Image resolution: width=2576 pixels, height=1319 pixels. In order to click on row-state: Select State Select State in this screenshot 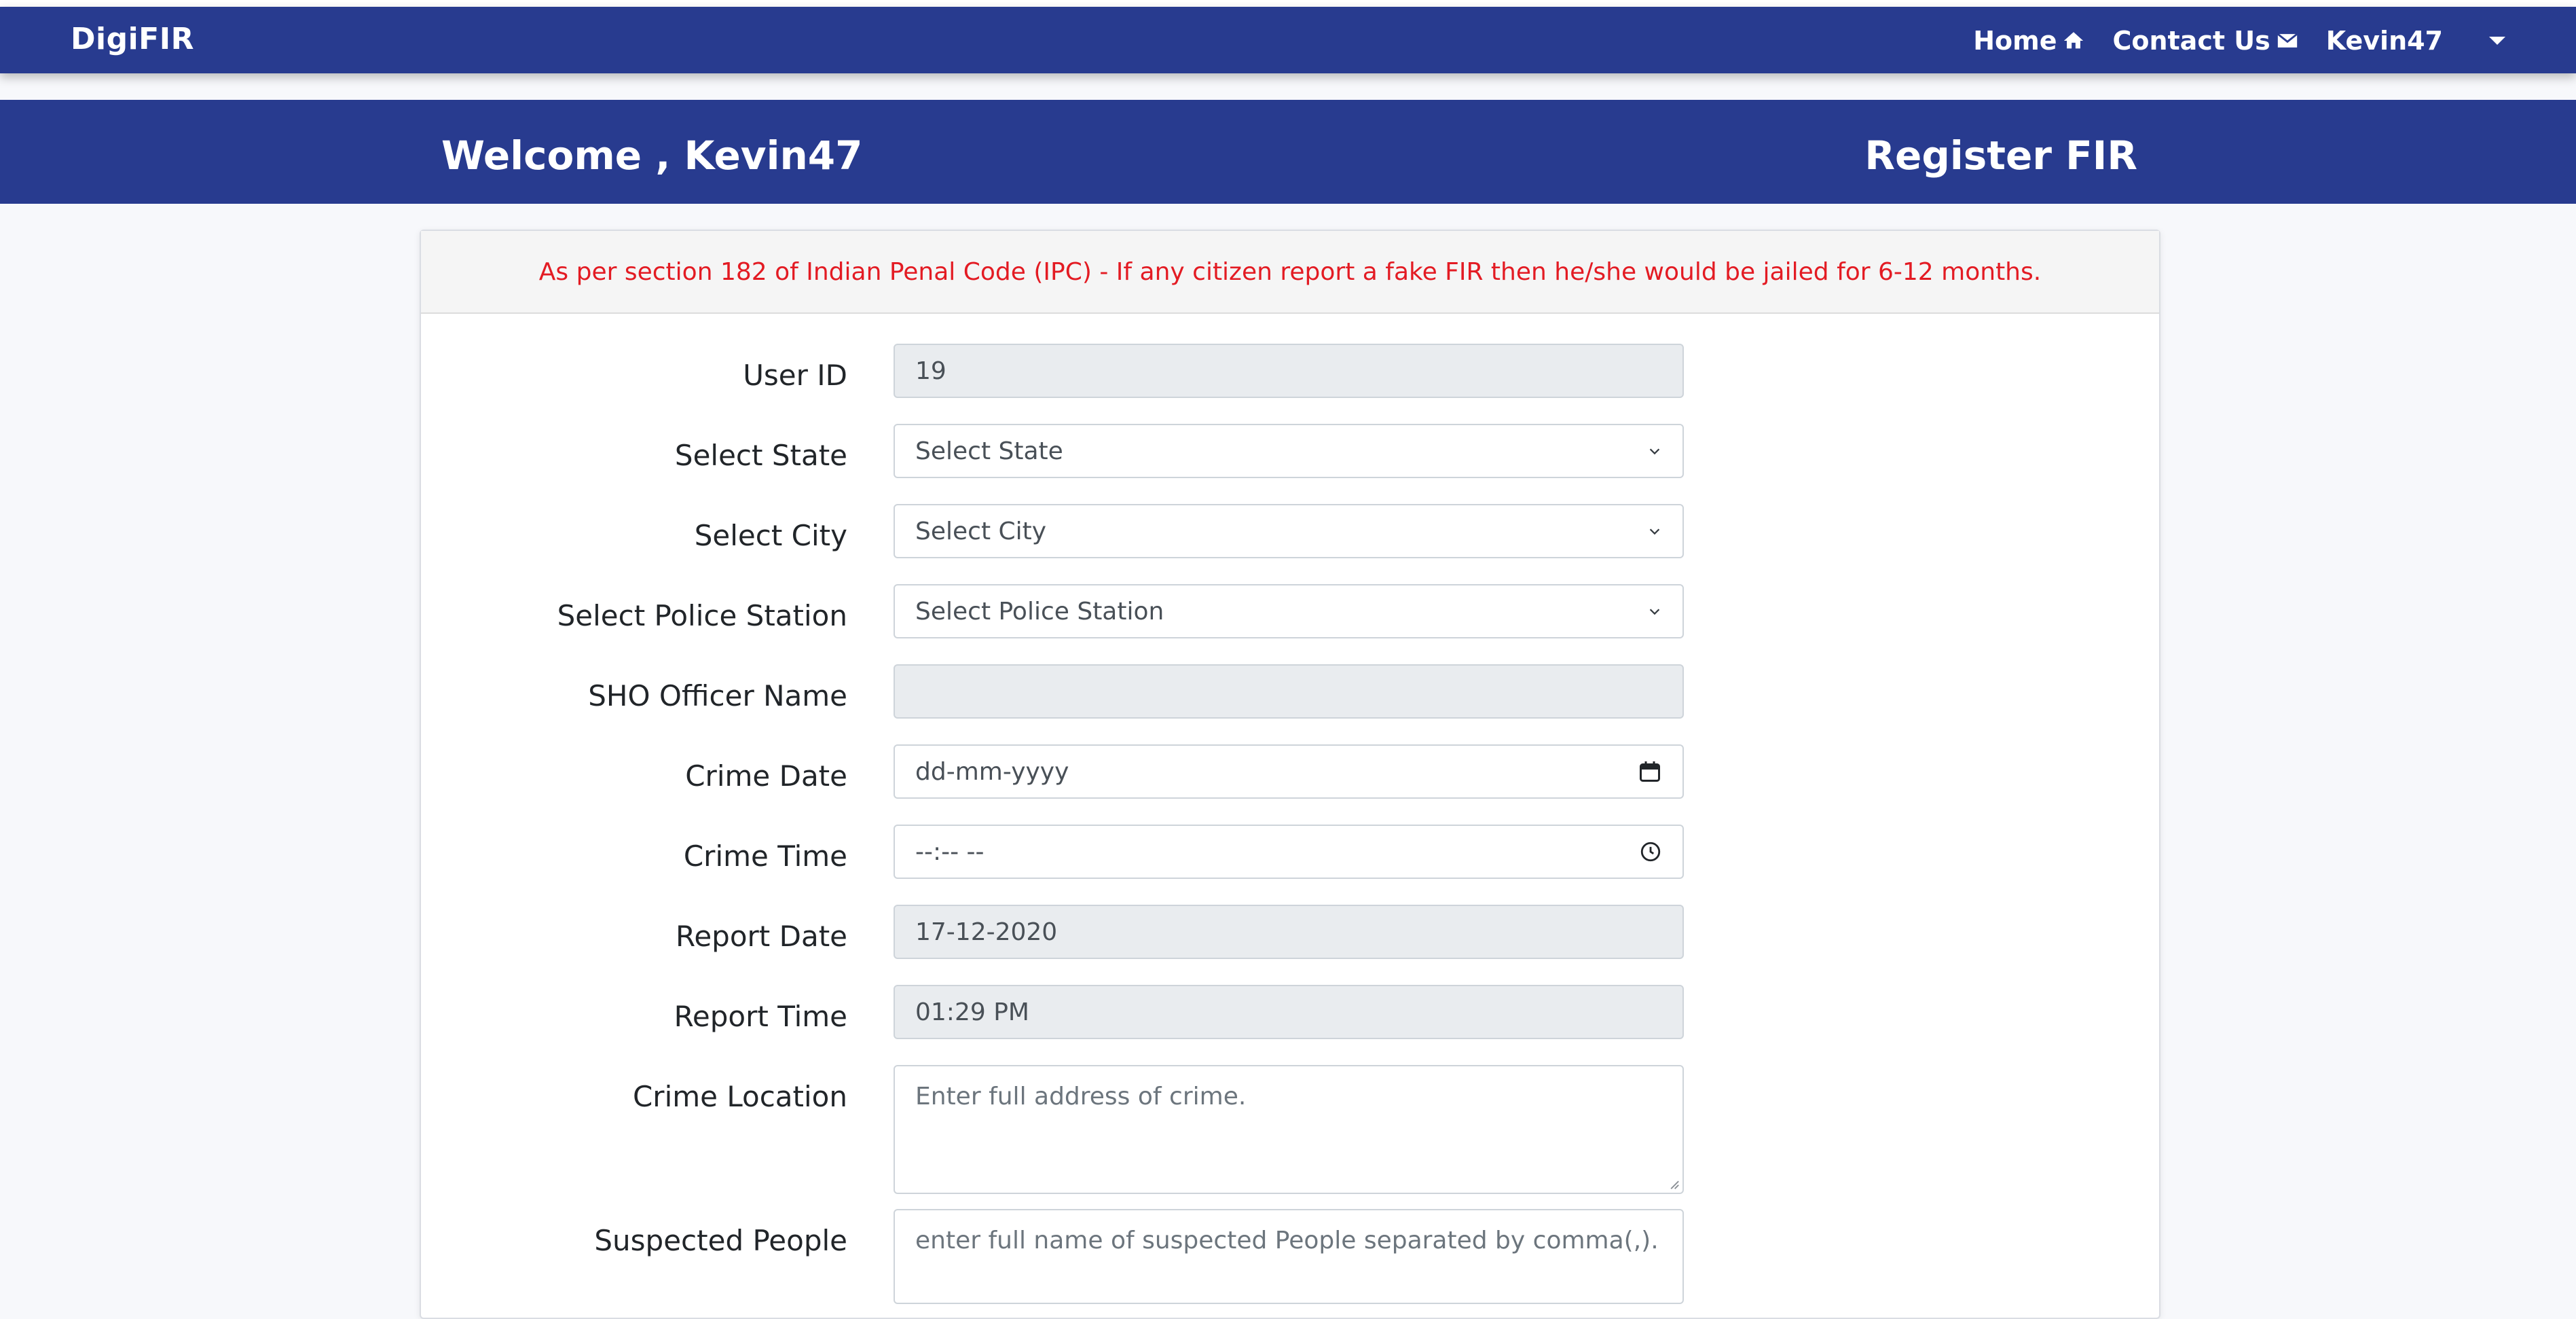, I will do `click(1290, 453)`.